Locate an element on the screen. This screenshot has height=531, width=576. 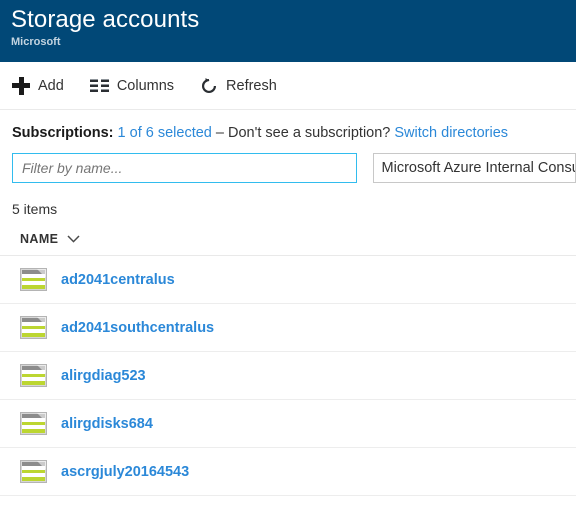
refresh-button: Refresh is located at coordinates (243, 86).